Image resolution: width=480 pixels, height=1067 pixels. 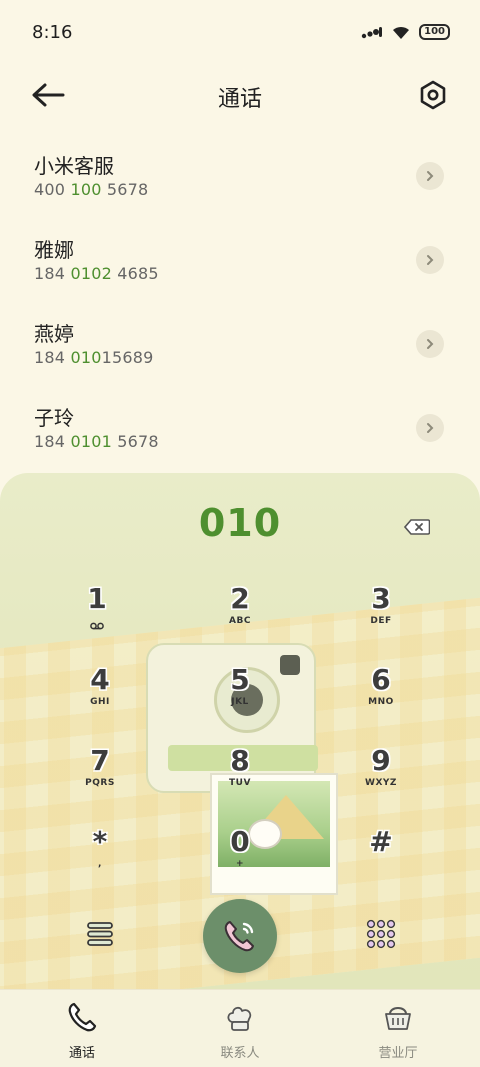 I want to click on backspace-icon, so click(x=417, y=527).